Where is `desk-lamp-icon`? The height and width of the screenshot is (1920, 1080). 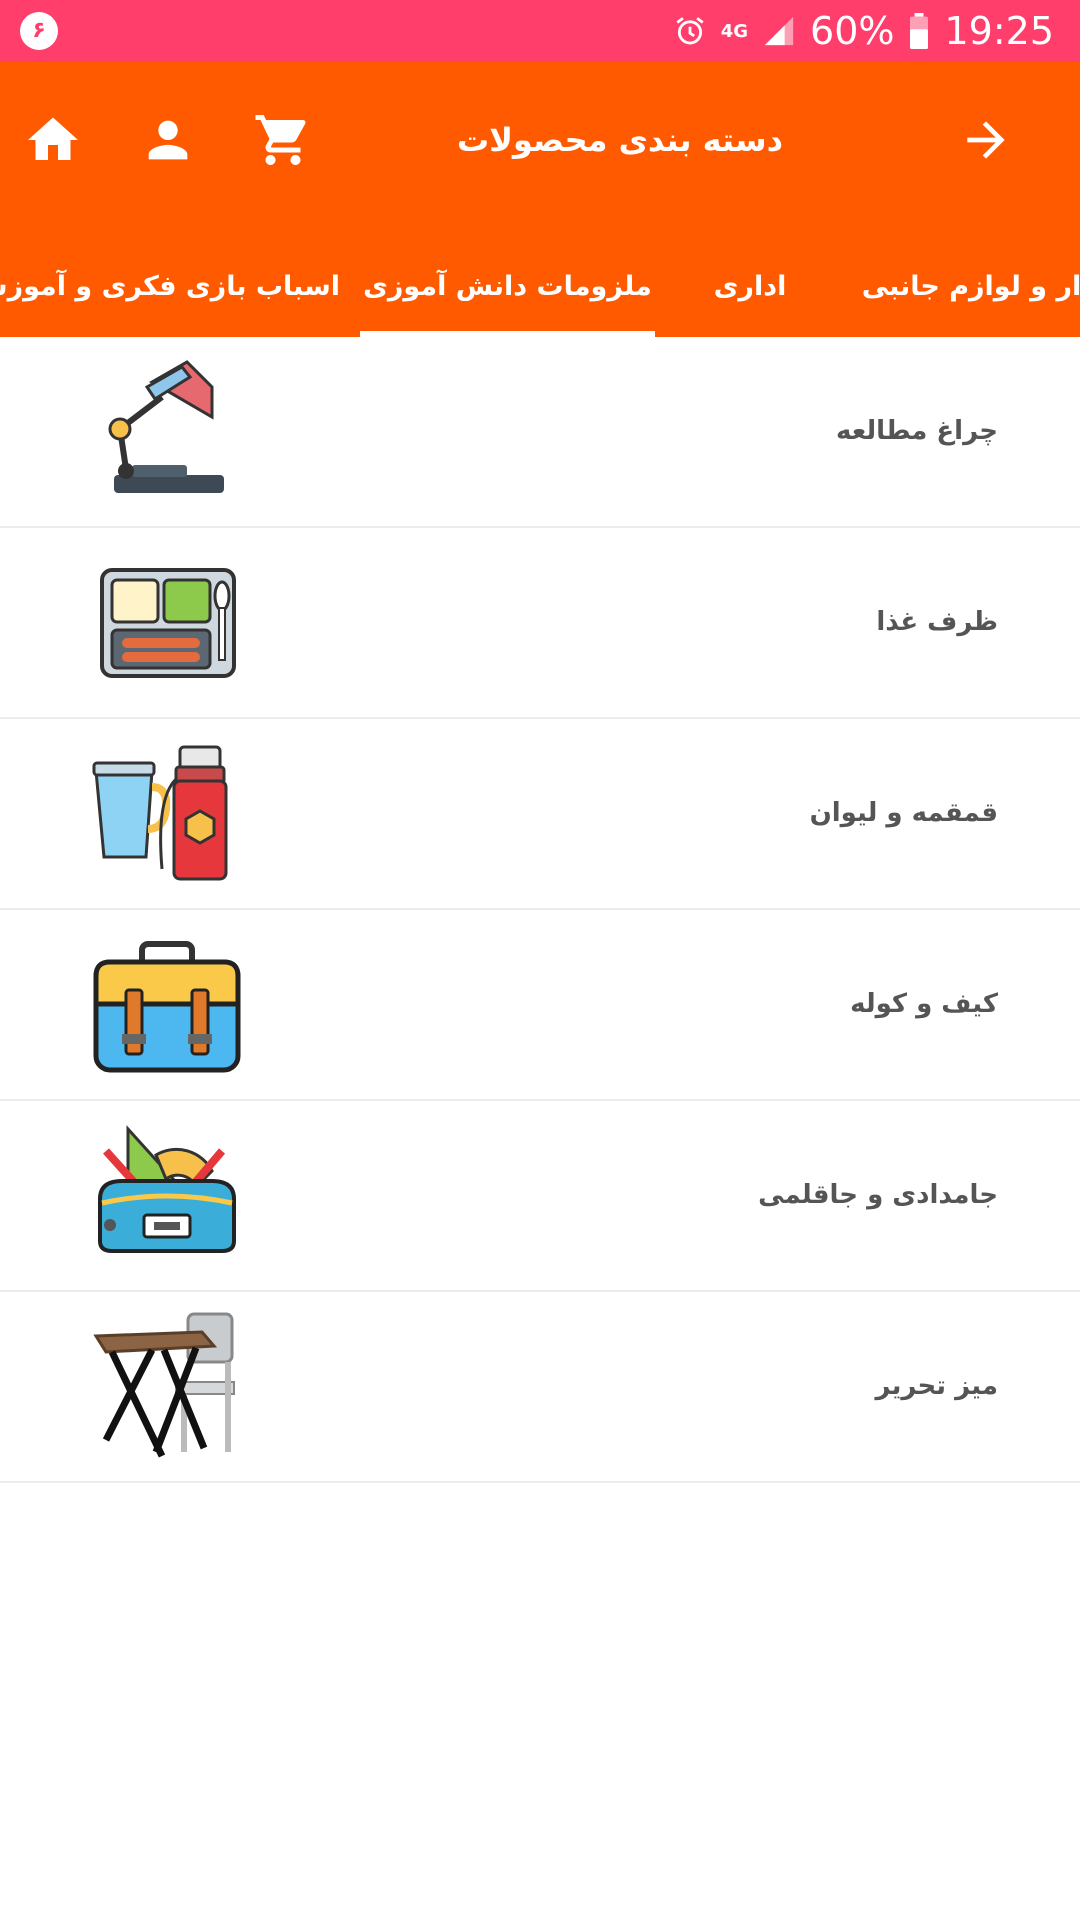 desk-lamp-icon is located at coordinates (167, 432).